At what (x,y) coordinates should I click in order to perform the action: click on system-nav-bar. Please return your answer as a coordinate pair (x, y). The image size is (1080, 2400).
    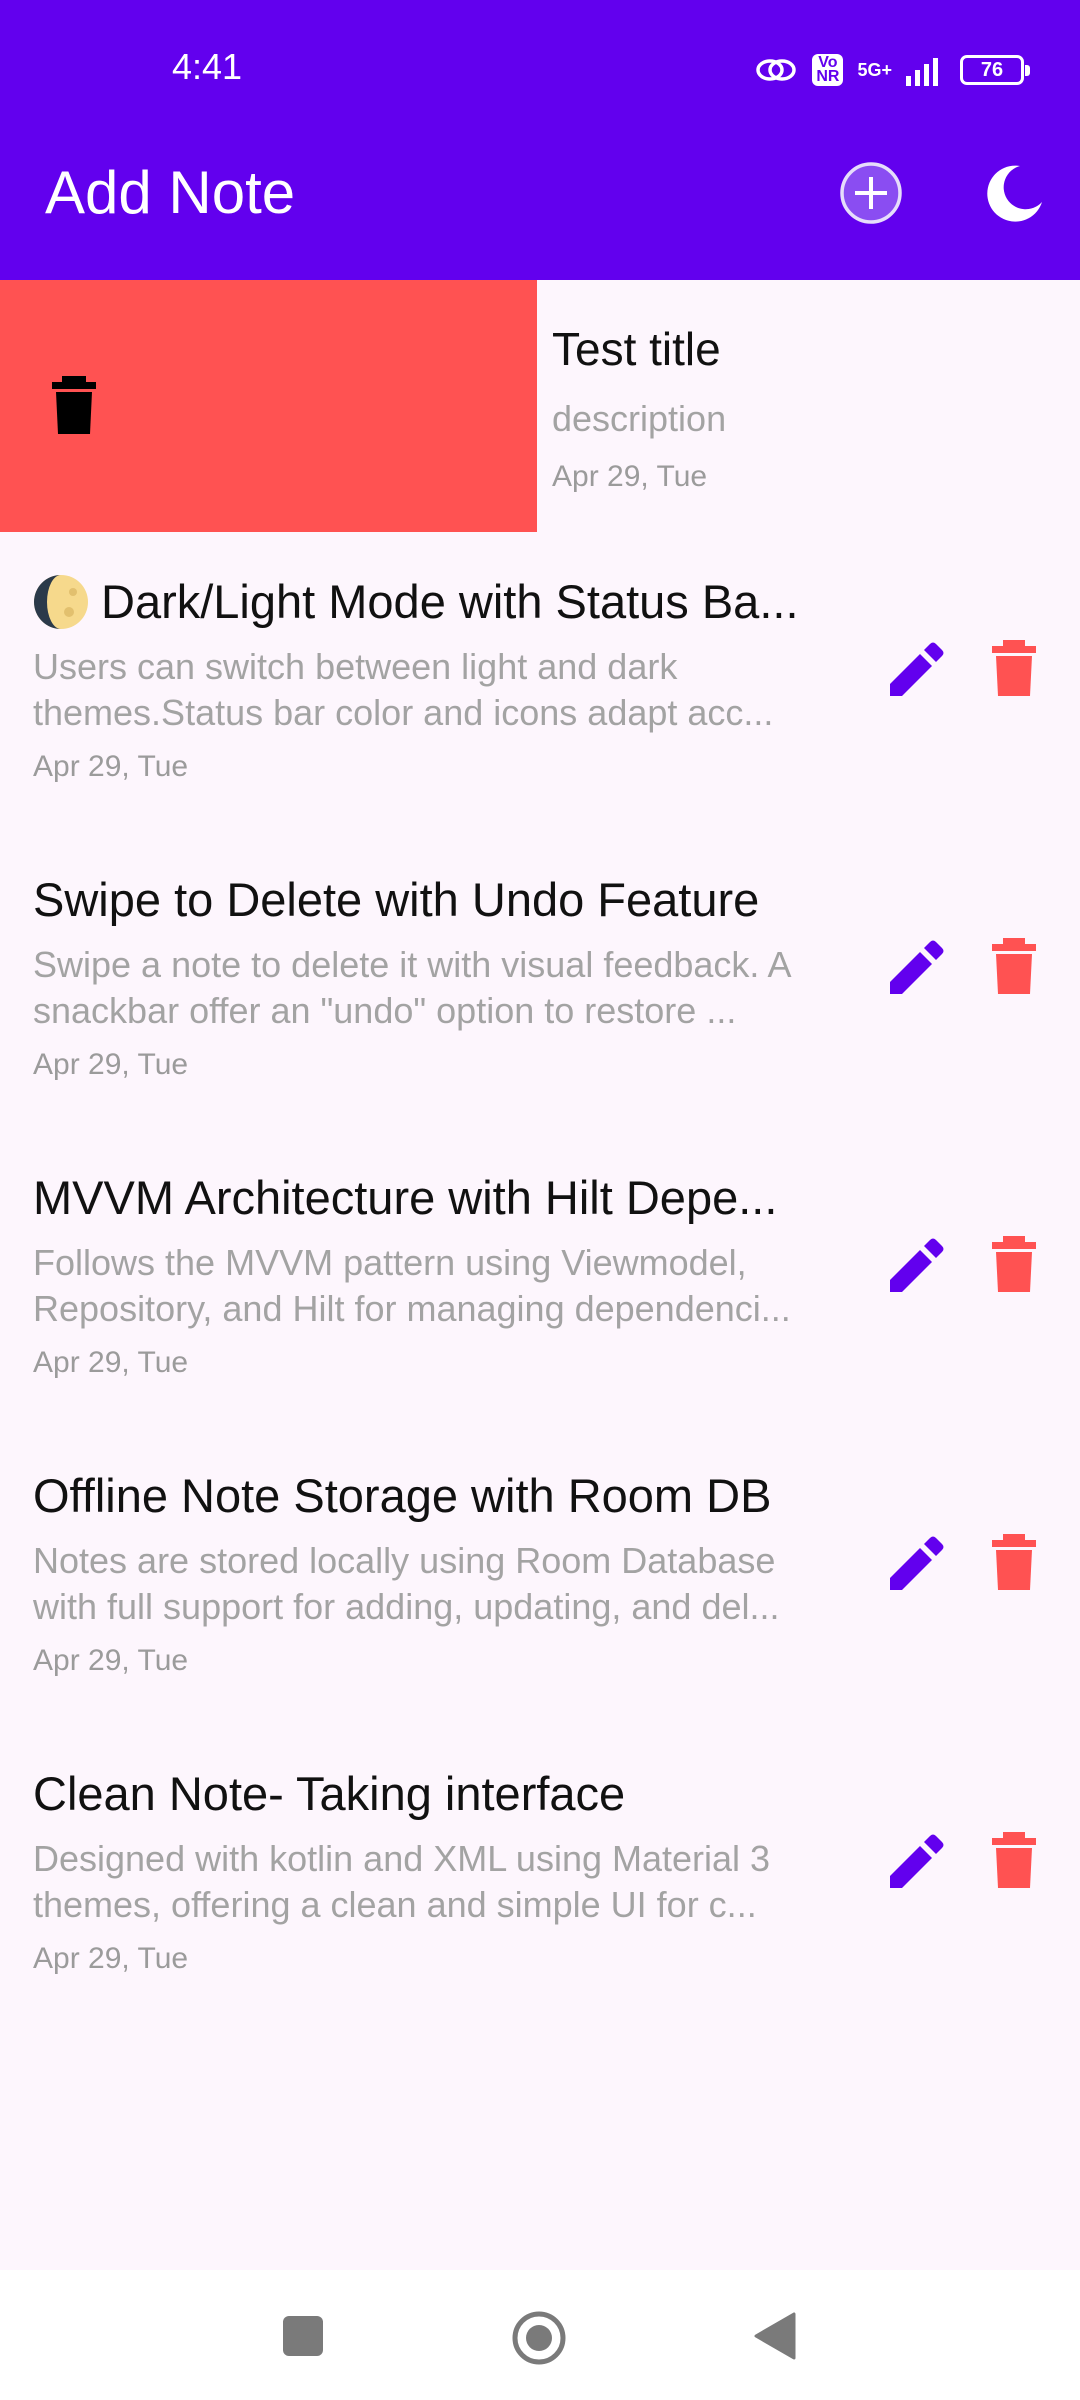
    Looking at the image, I should click on (540, 2335).